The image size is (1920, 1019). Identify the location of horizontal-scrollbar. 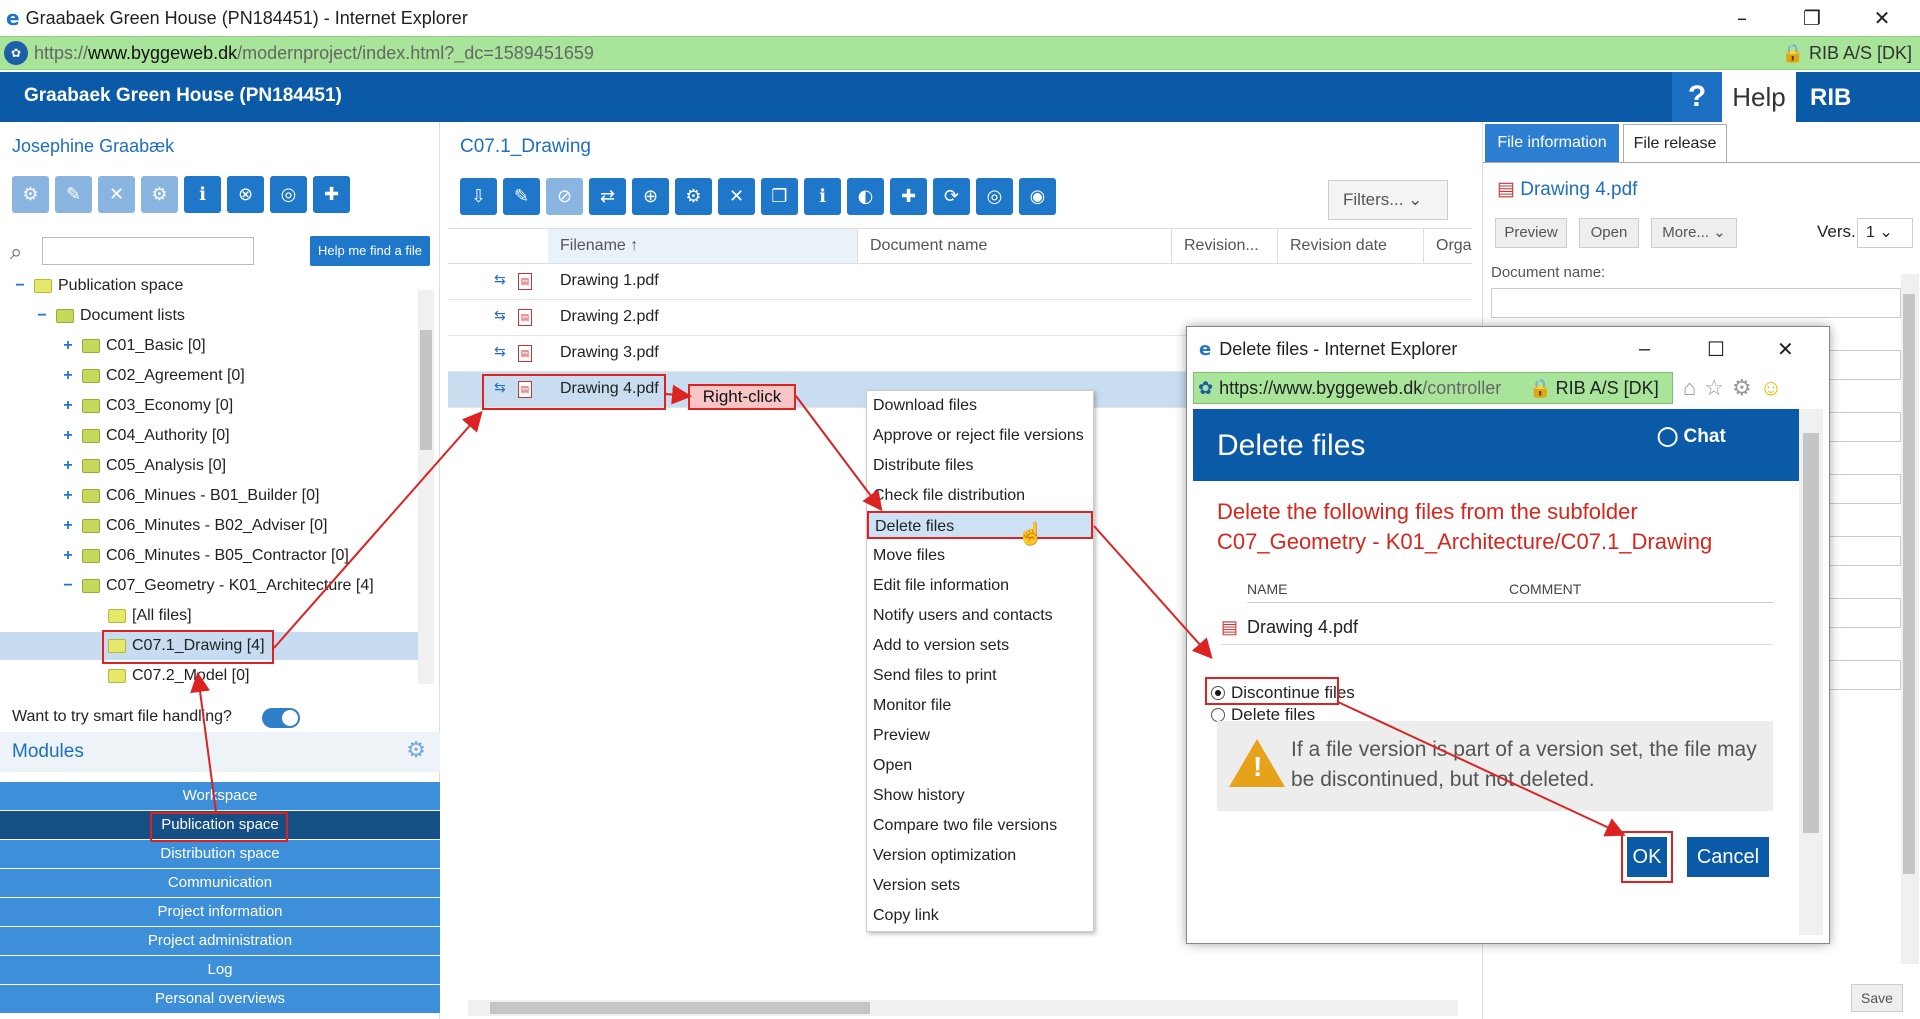
(963, 1008).